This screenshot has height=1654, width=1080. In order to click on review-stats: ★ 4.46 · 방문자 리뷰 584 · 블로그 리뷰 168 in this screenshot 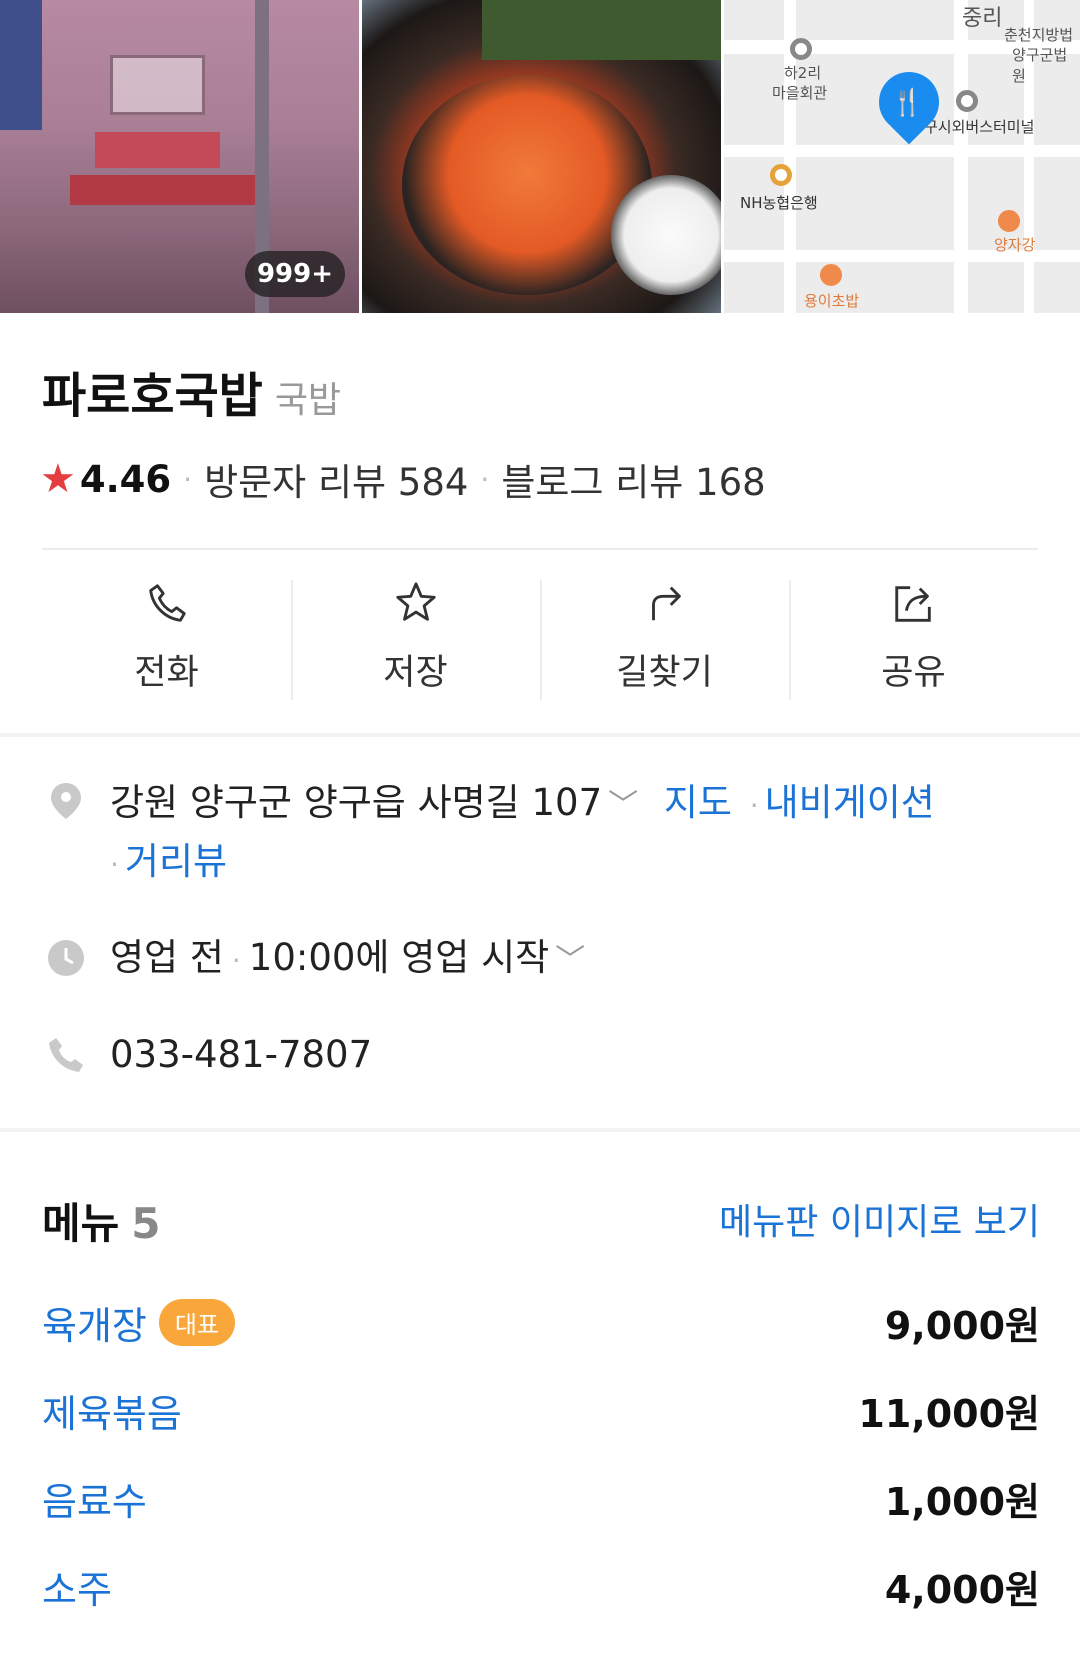, I will do `click(403, 479)`.